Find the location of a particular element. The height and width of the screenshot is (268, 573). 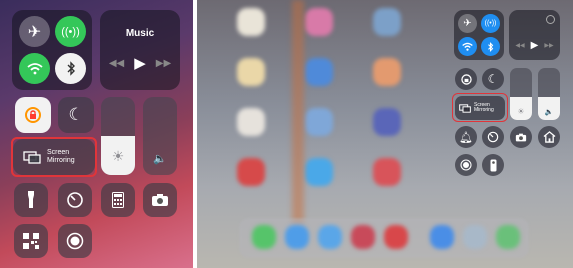

home-button is located at coordinates (549, 137).